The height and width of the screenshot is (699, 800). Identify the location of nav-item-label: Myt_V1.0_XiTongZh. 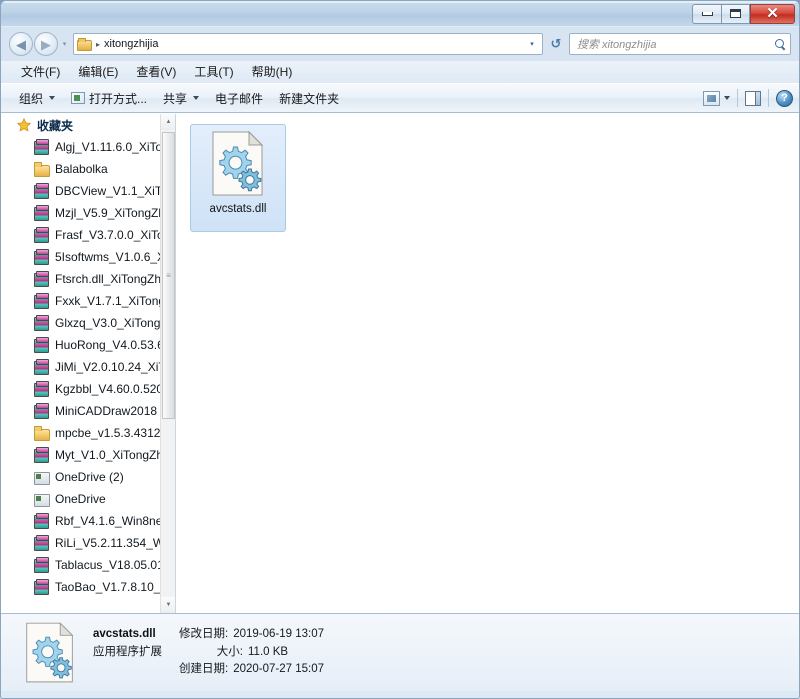
(108, 455).